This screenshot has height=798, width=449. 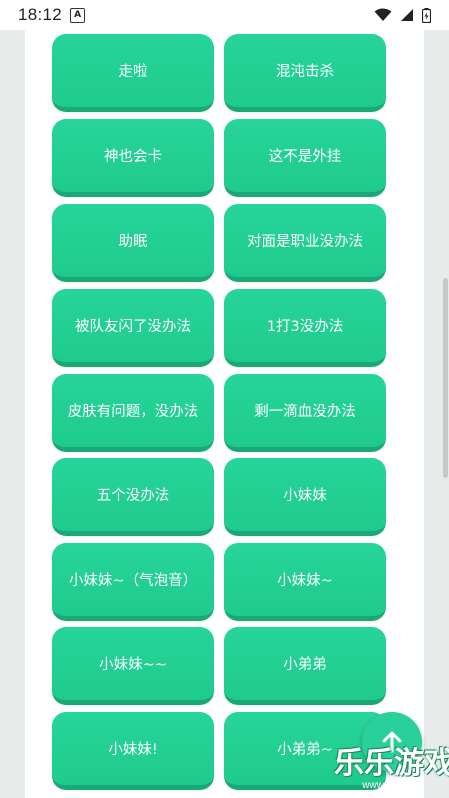 I want to click on sound-button: 小弟弟~, so click(x=305, y=751).